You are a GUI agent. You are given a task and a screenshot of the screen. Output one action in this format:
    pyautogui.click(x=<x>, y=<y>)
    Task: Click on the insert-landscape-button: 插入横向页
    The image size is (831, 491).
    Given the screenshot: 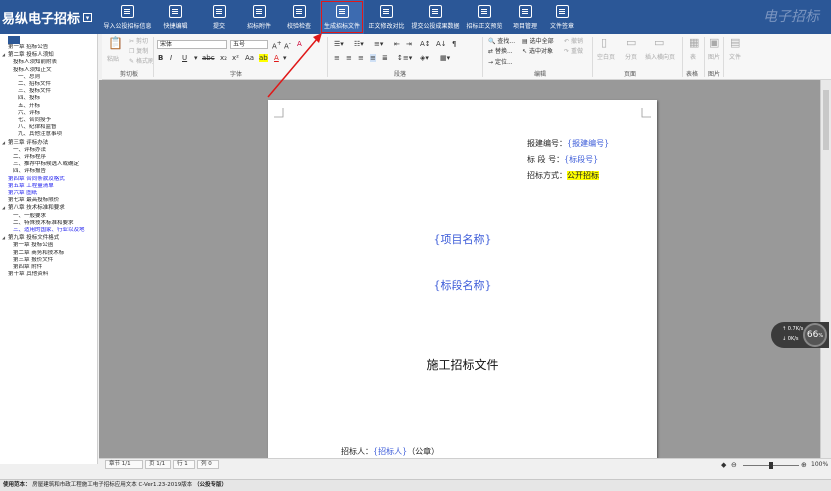 What is the action you would take?
    pyautogui.click(x=660, y=58)
    